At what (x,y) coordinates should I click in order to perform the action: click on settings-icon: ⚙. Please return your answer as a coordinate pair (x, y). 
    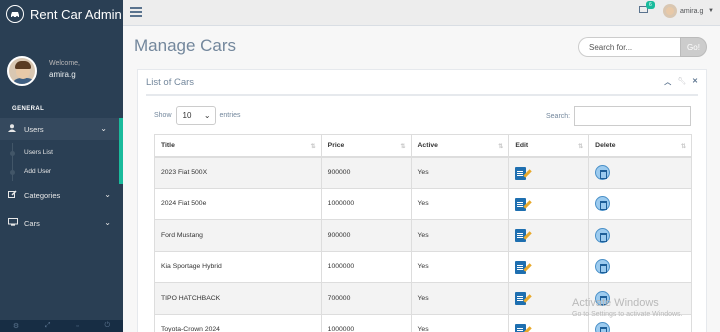
    Looking at the image, I should click on (16, 326).